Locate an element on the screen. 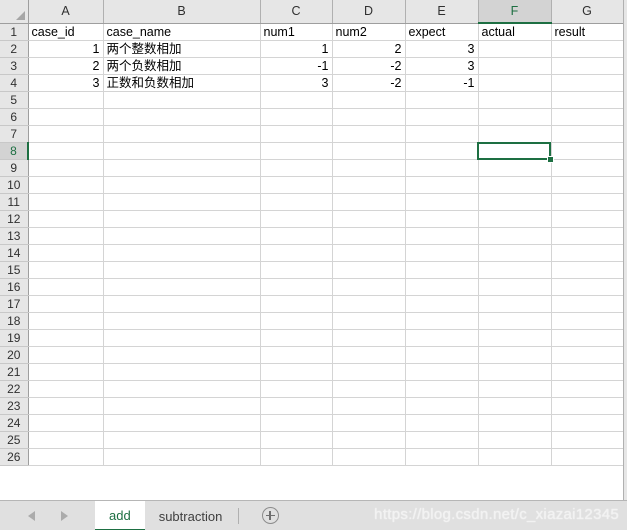  cell-D13 is located at coordinates (369, 236).